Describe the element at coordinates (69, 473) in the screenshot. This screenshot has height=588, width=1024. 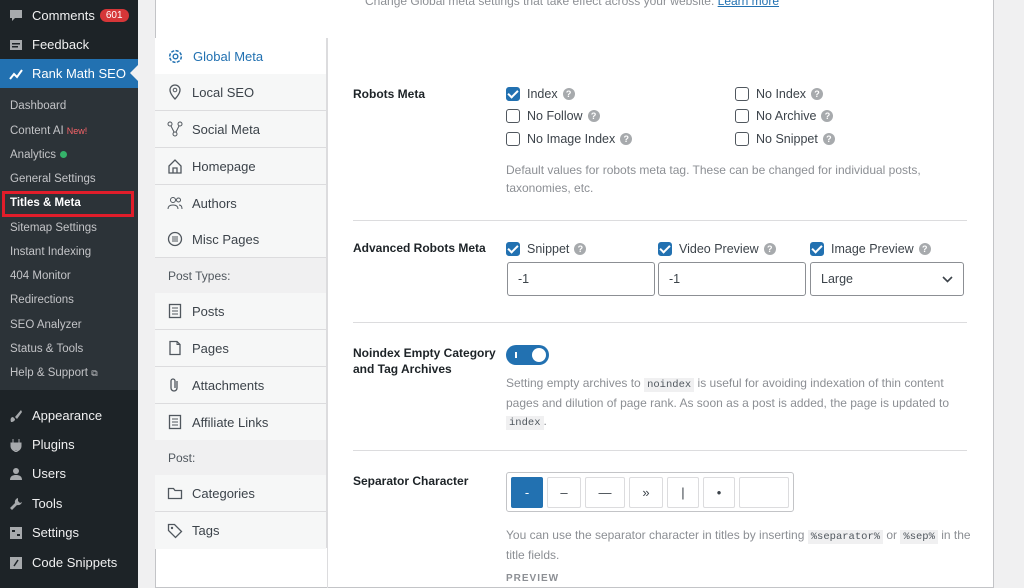
I see `menu-item-users: Users` at that location.